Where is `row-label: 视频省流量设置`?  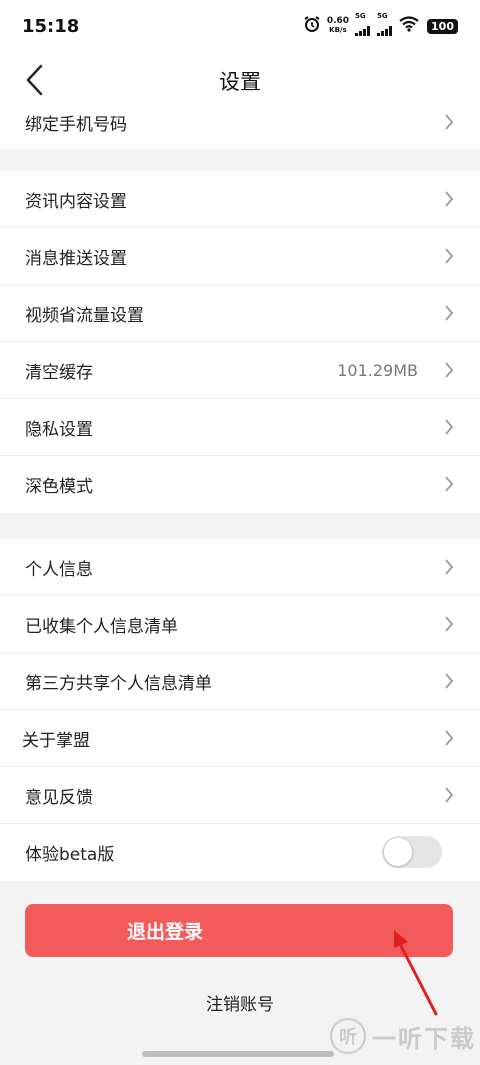
row-label: 视频省流量设置 is located at coordinates (84, 315).